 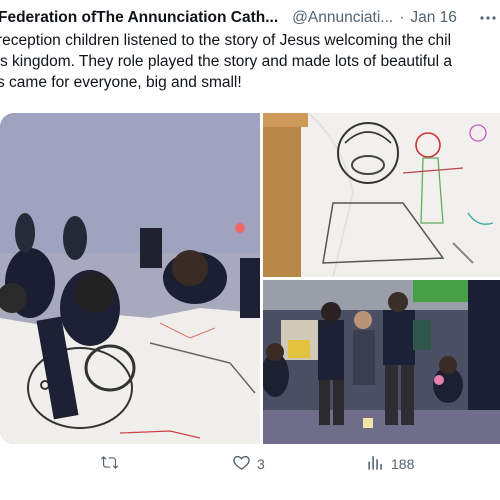 I want to click on tweet-text-line: s came for everyone, big and small!, so click(x=121, y=82).